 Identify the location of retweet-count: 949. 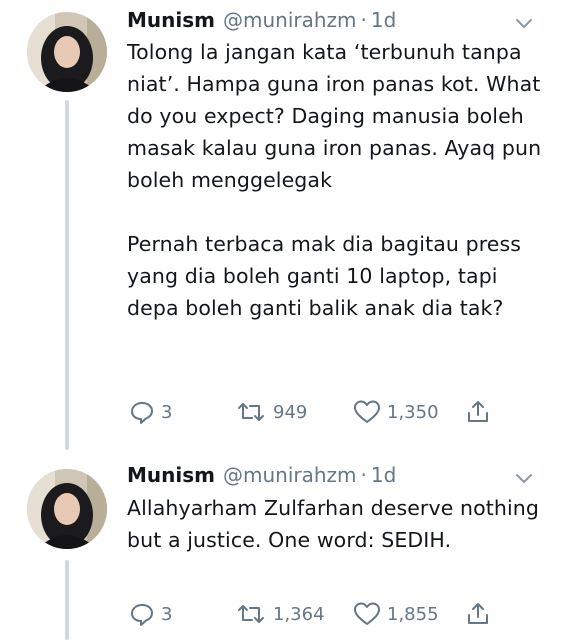
(290, 412).